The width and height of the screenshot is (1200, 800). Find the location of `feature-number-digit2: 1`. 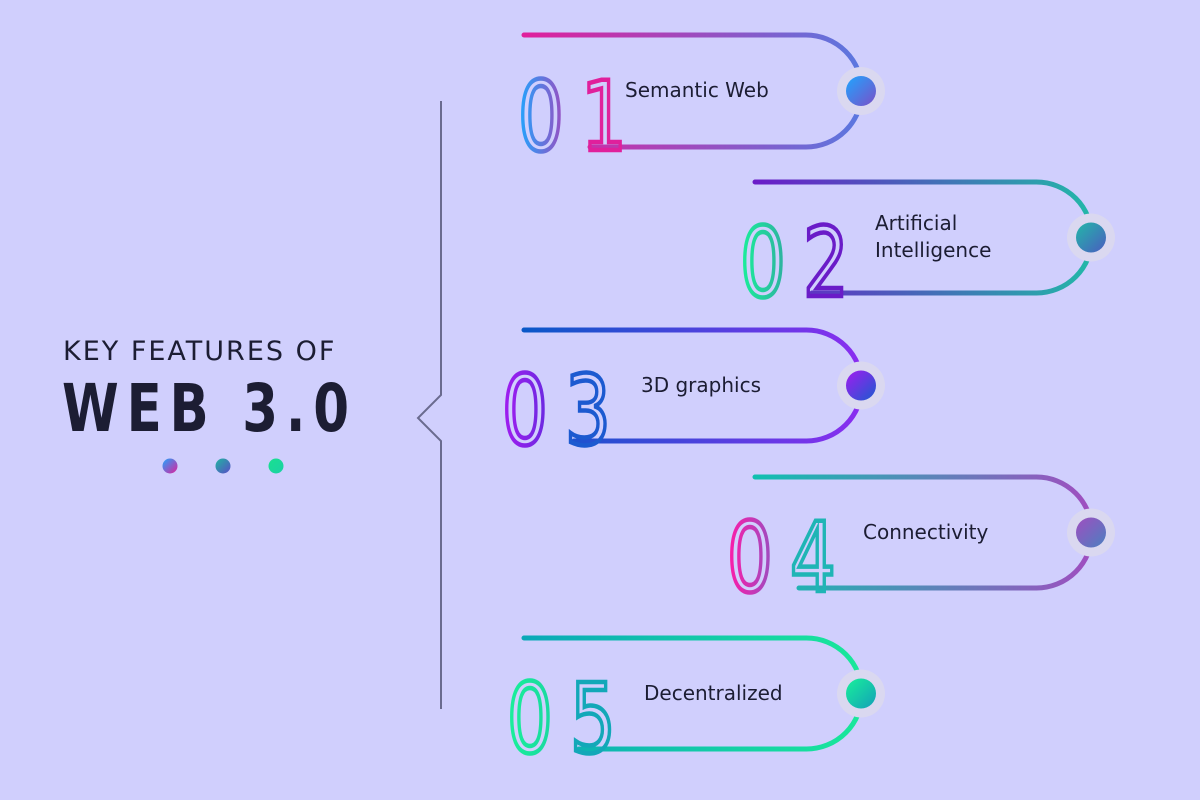

feature-number-digit2: 1 is located at coordinates (604, 118).